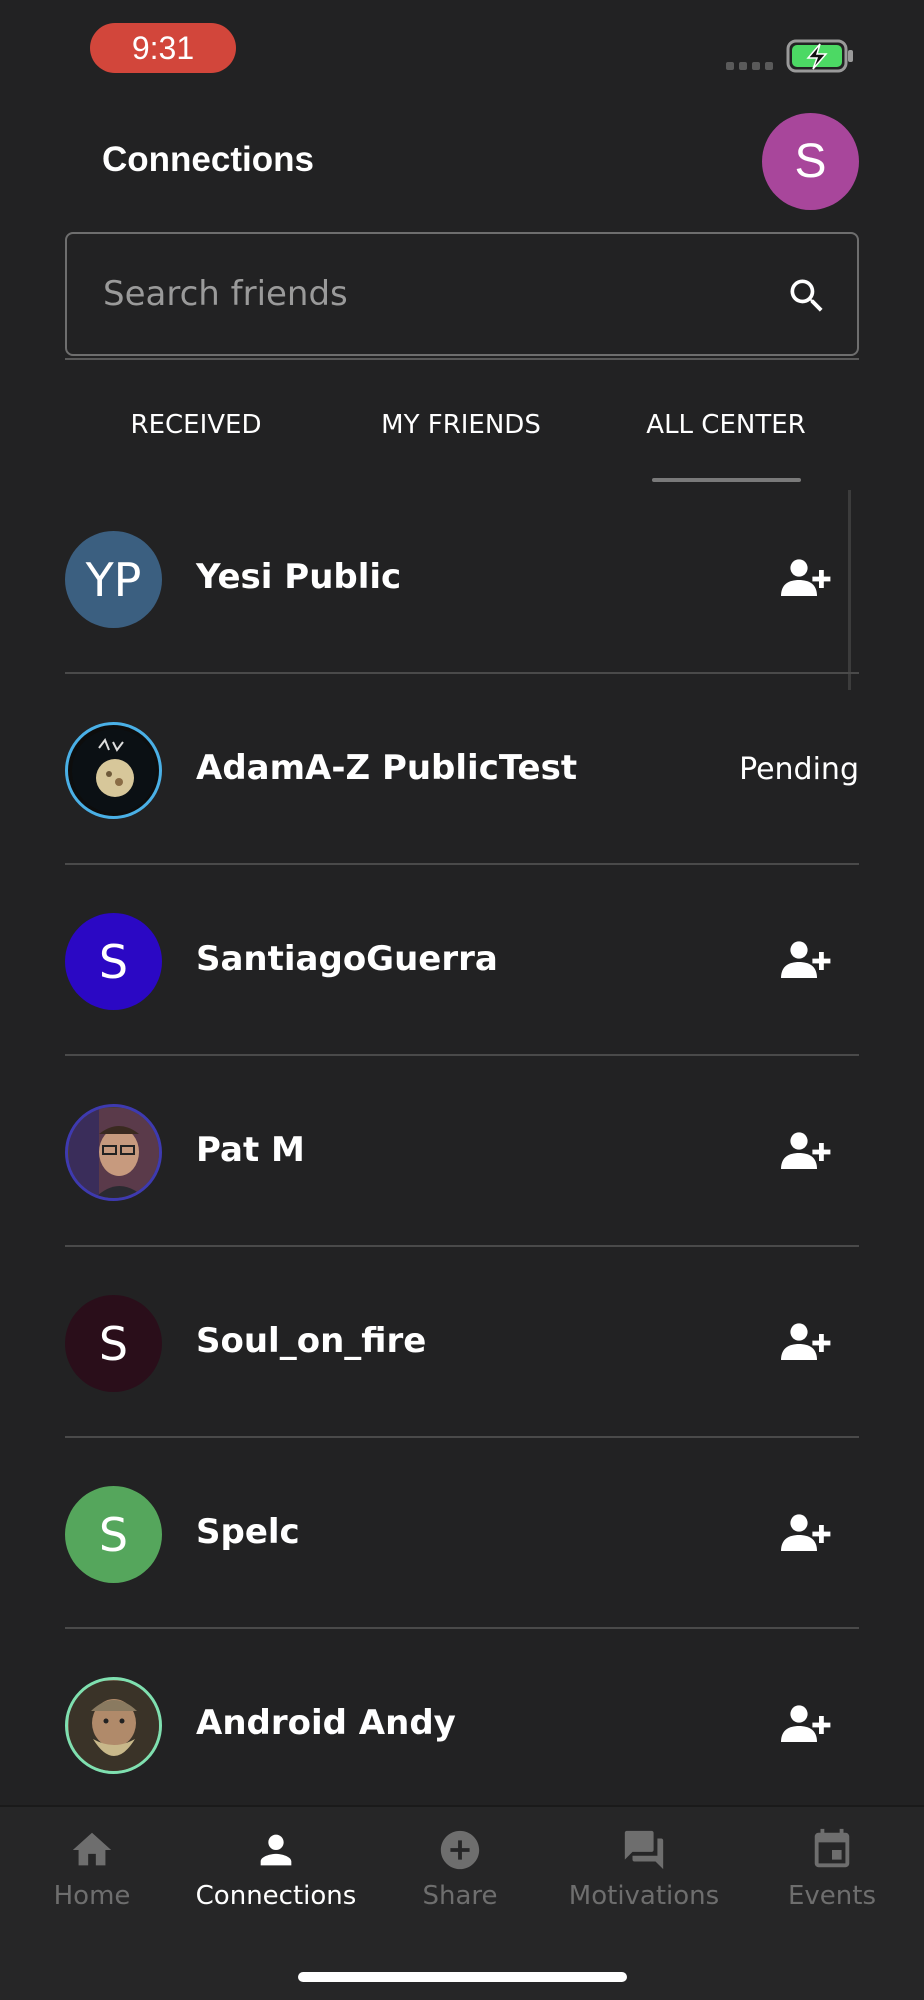  I want to click on nav-label: Motivations, so click(644, 1896).